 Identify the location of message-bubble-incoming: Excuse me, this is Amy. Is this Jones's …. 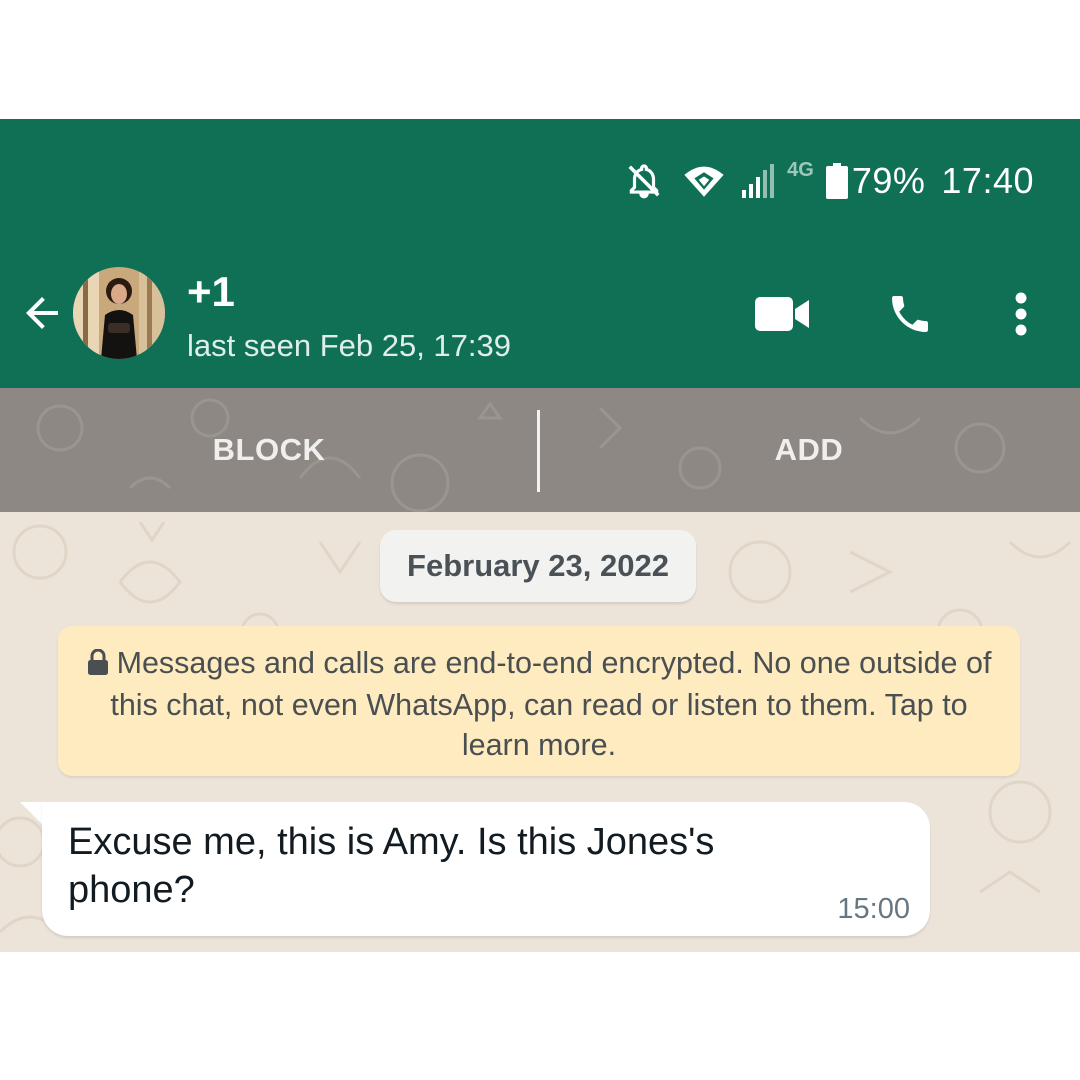
(486, 869).